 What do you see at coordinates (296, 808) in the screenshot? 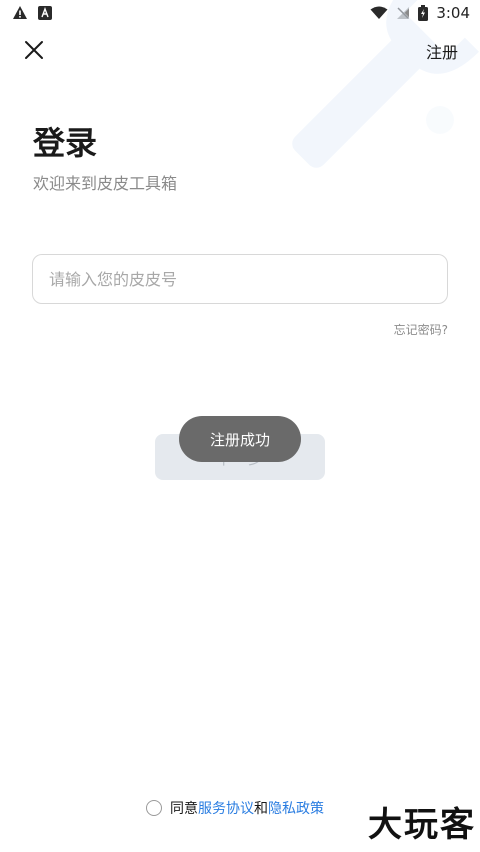
I see `privacy-policy-link: 隐私政策` at bounding box center [296, 808].